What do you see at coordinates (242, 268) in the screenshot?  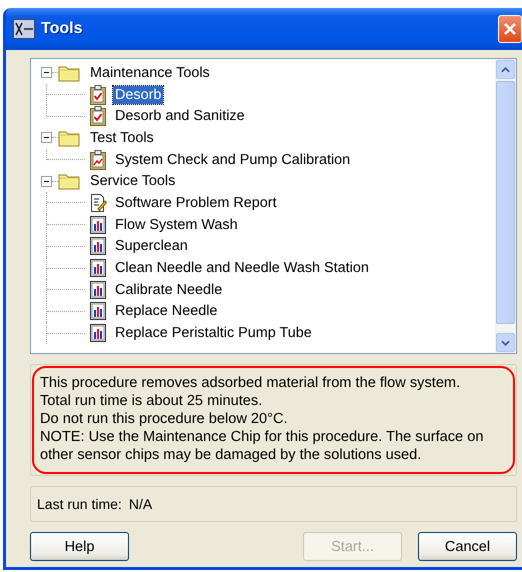 I see `tree-item: Clean Needle and Needle Wash Station` at bounding box center [242, 268].